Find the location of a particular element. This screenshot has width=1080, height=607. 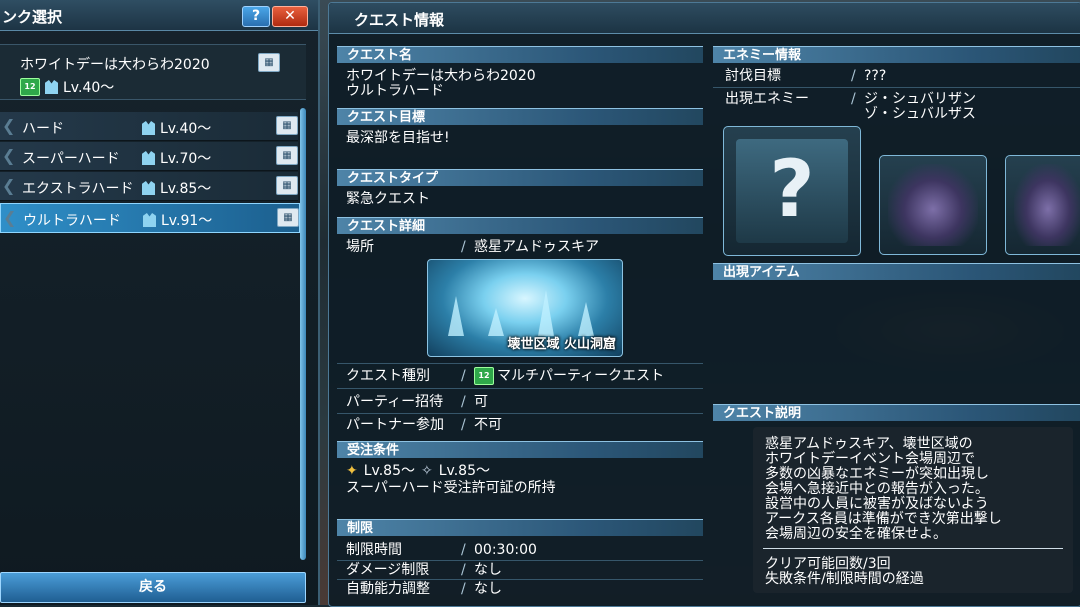

party-invite-value: 可 is located at coordinates (481, 402).